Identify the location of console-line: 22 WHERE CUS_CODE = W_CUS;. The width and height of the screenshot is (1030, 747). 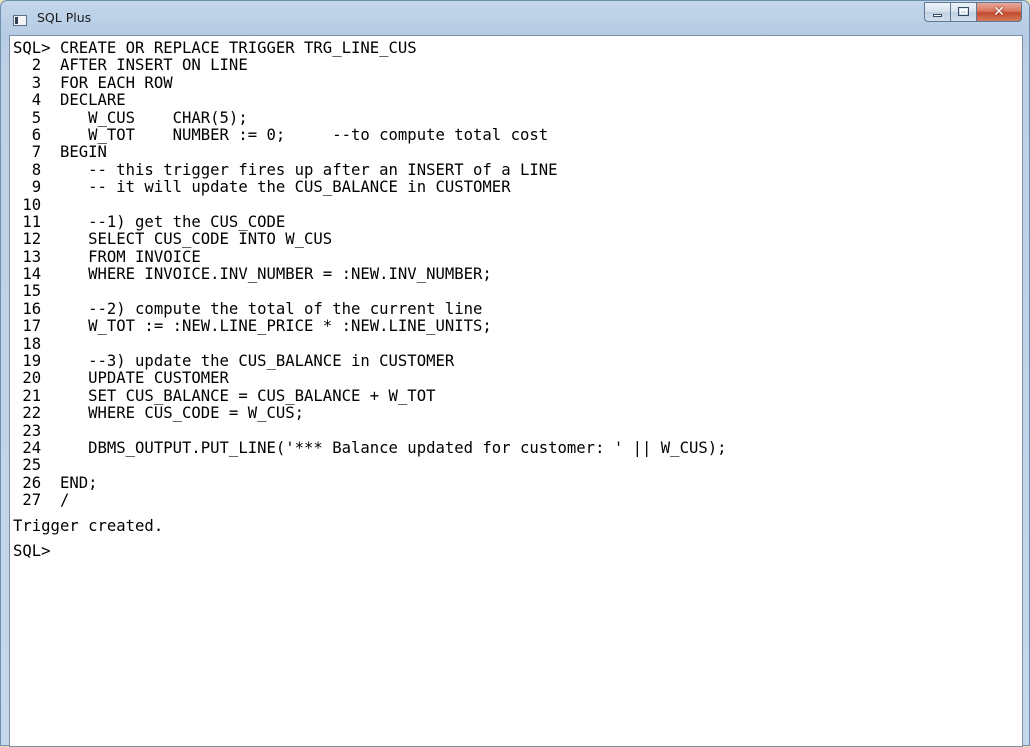
(159, 413).